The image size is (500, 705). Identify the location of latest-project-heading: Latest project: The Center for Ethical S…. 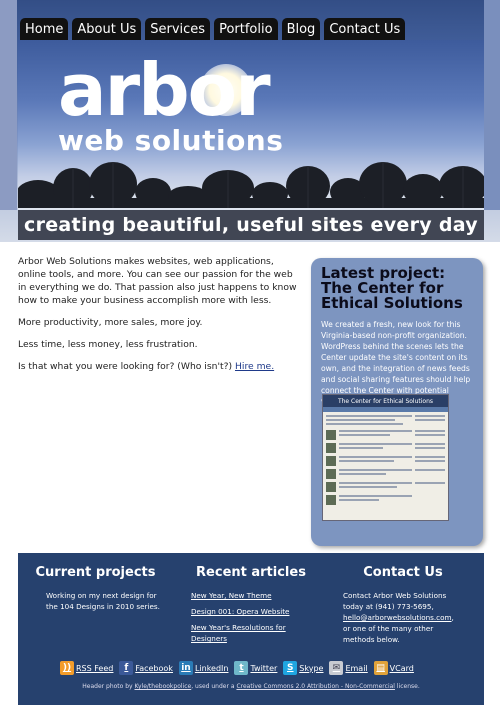
(397, 288).